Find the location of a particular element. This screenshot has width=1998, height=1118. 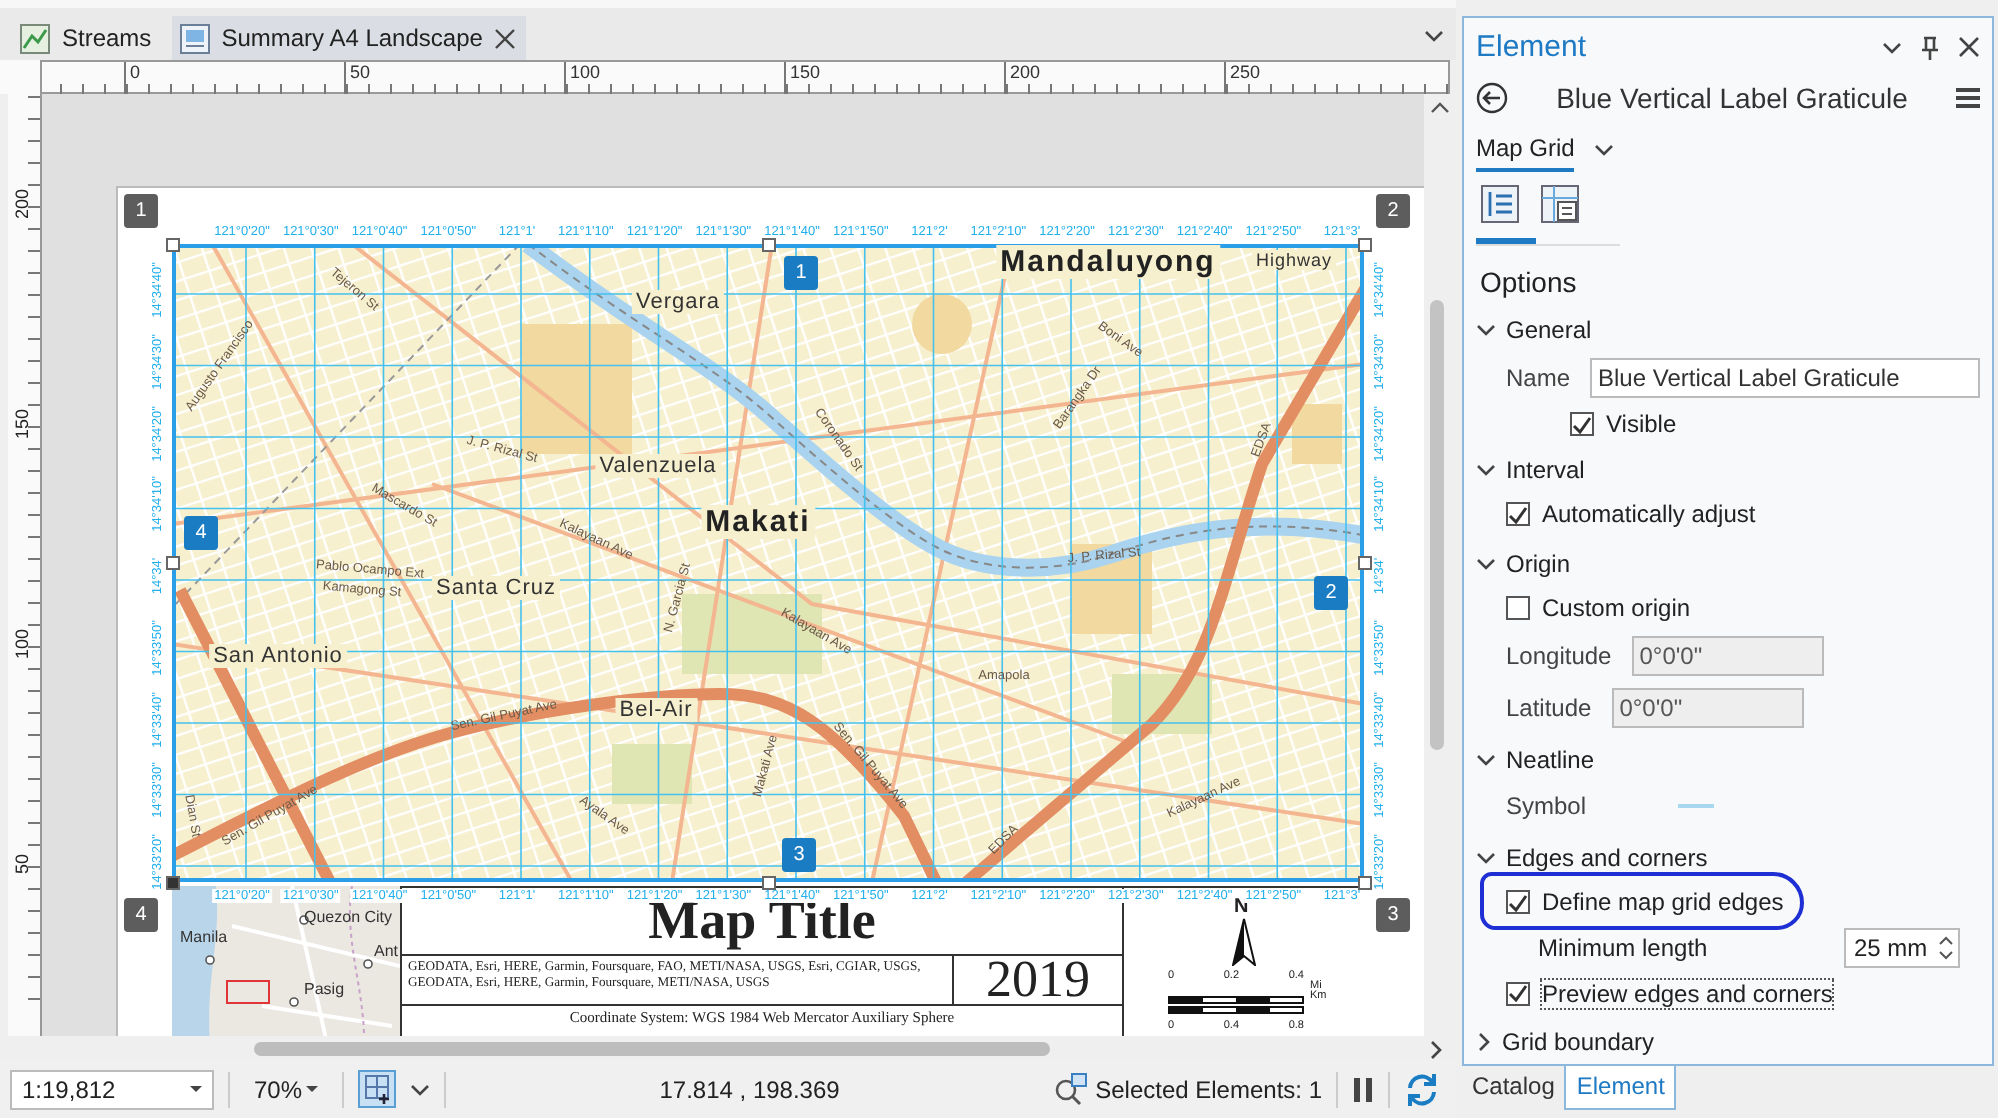

field-label: Longitude is located at coordinates (1559, 656).